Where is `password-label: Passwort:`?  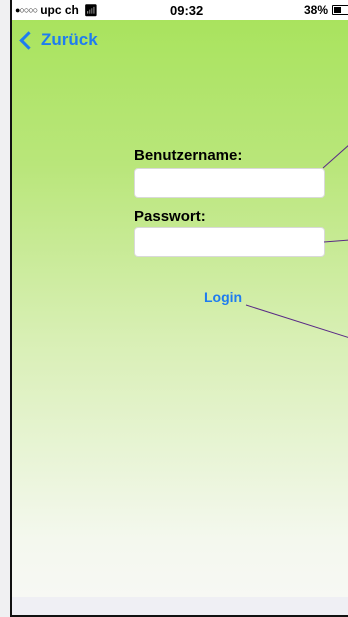 password-label: Passwort: is located at coordinates (170, 216).